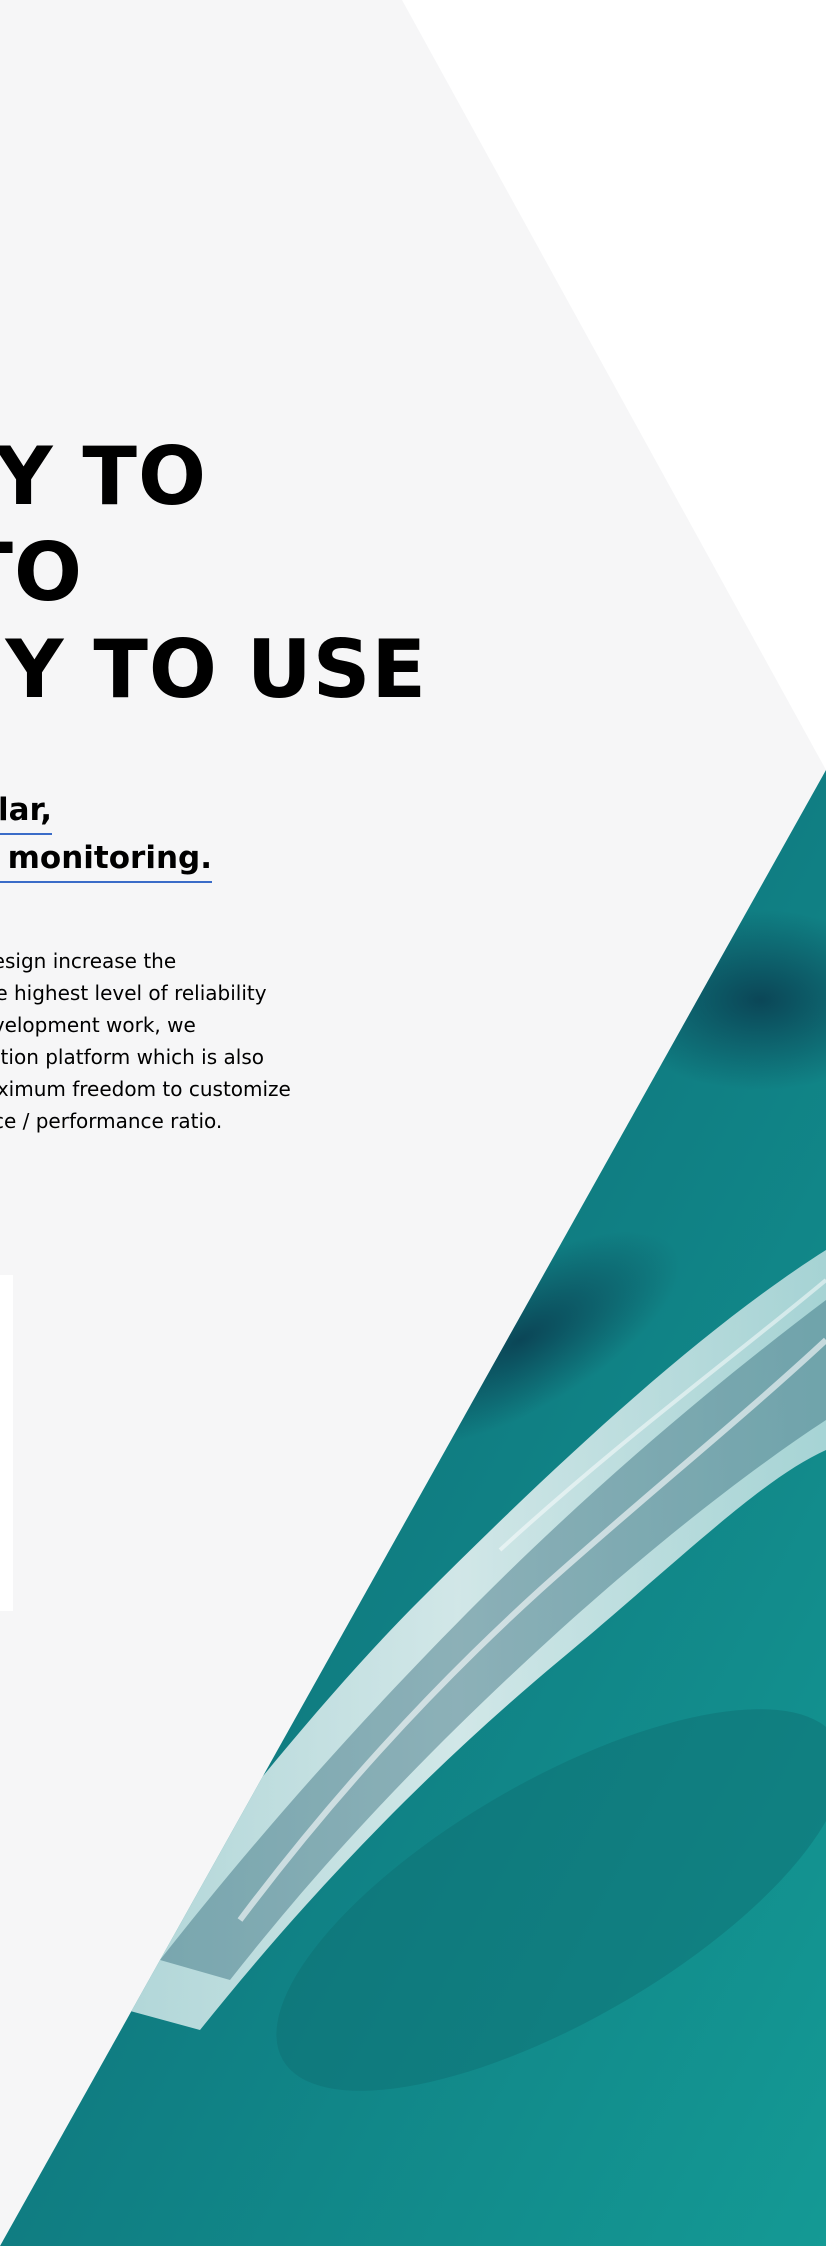  What do you see at coordinates (133, 993) in the screenshot?
I see `body-line: tee the highest level of reliability` at bounding box center [133, 993].